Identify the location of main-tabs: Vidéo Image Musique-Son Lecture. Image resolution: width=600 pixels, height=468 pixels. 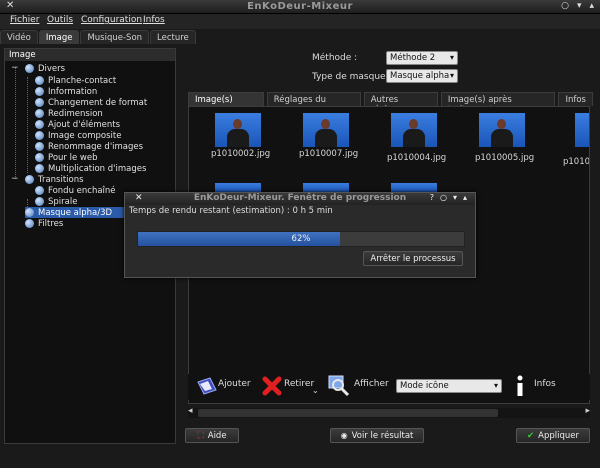
(98, 37).